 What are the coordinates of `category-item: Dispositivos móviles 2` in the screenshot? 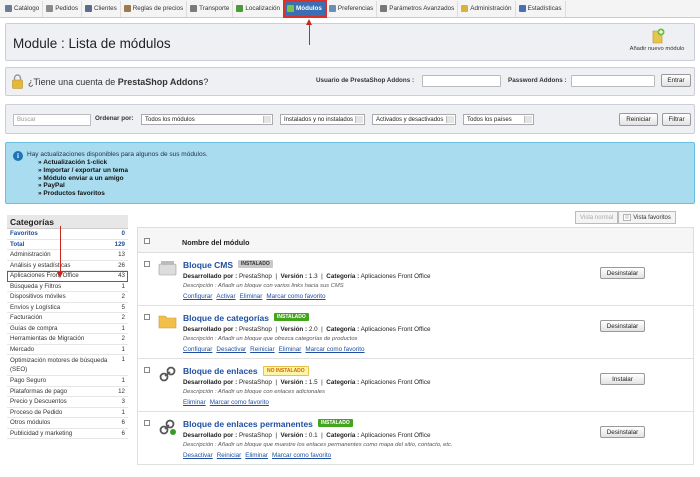 It's located at (67, 297).